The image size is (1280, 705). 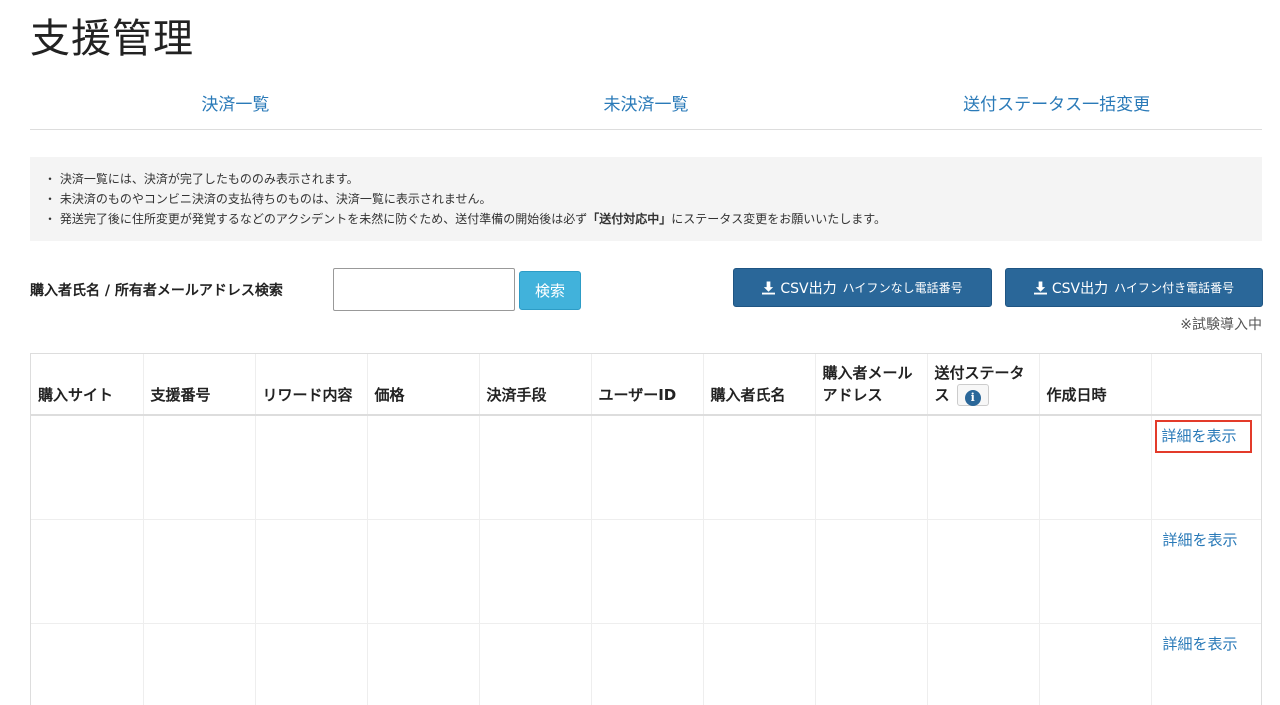 I want to click on header-price: 価格, so click(x=423, y=385).